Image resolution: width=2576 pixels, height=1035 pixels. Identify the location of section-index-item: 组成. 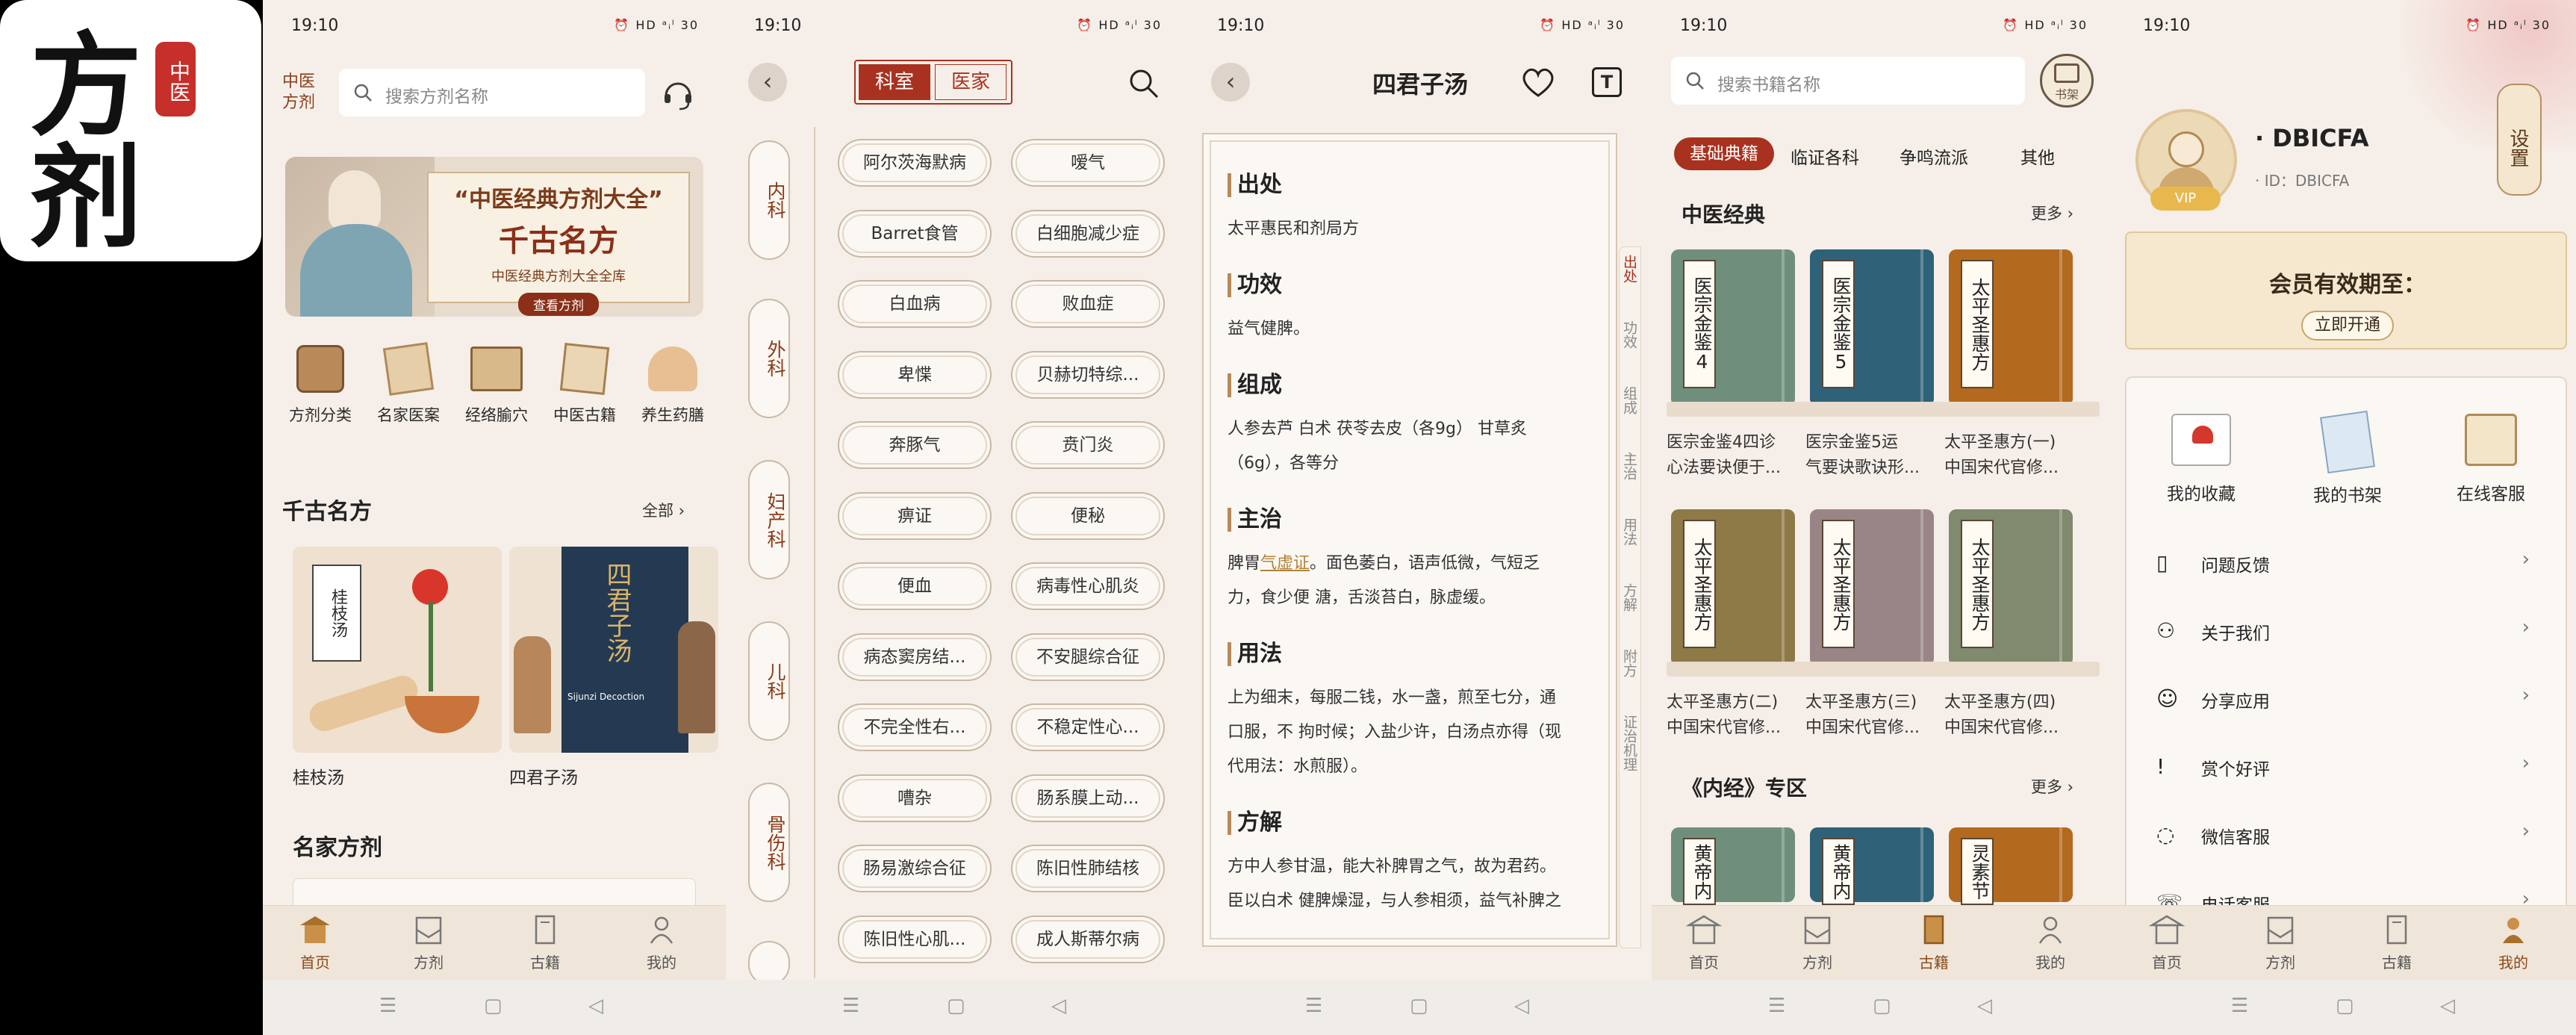
(1630, 400).